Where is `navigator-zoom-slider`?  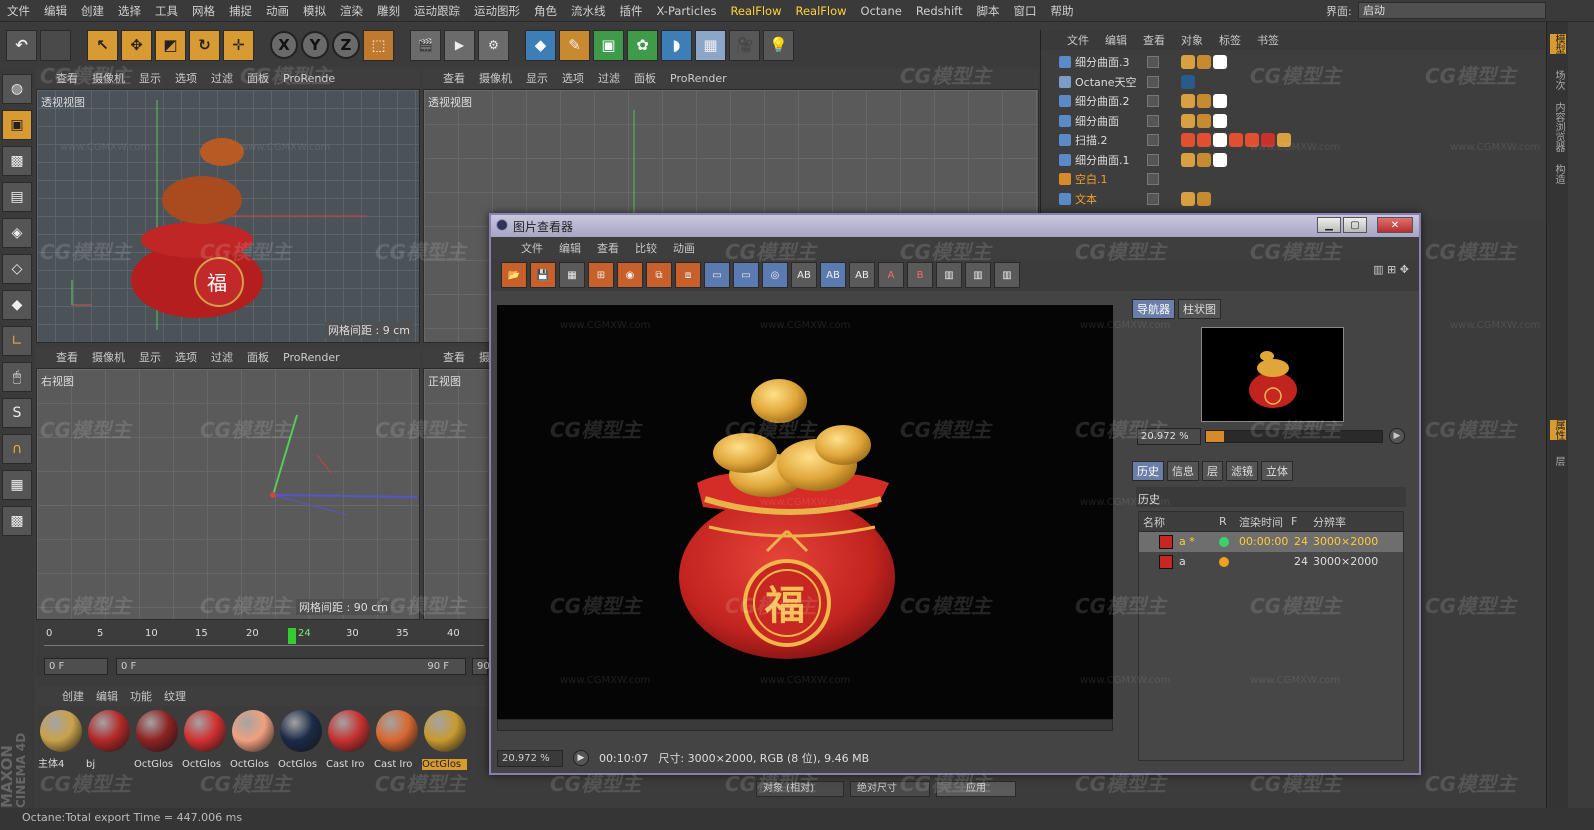 navigator-zoom-slider is located at coordinates (1294, 436).